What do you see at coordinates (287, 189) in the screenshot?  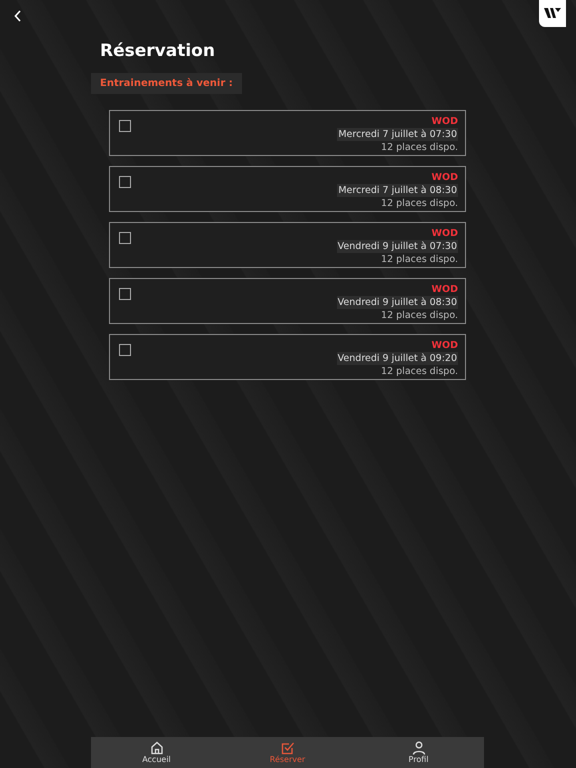 I see `session-card: WOD Mercredi 7 juillet à 08:30 12 places dispo.` at bounding box center [287, 189].